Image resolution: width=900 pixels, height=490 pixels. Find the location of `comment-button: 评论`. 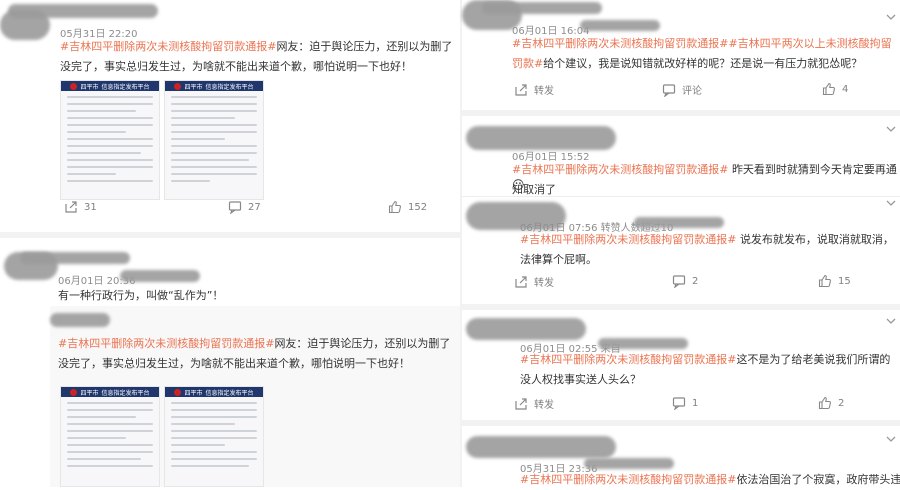

comment-button: 评论 is located at coordinates (682, 89).